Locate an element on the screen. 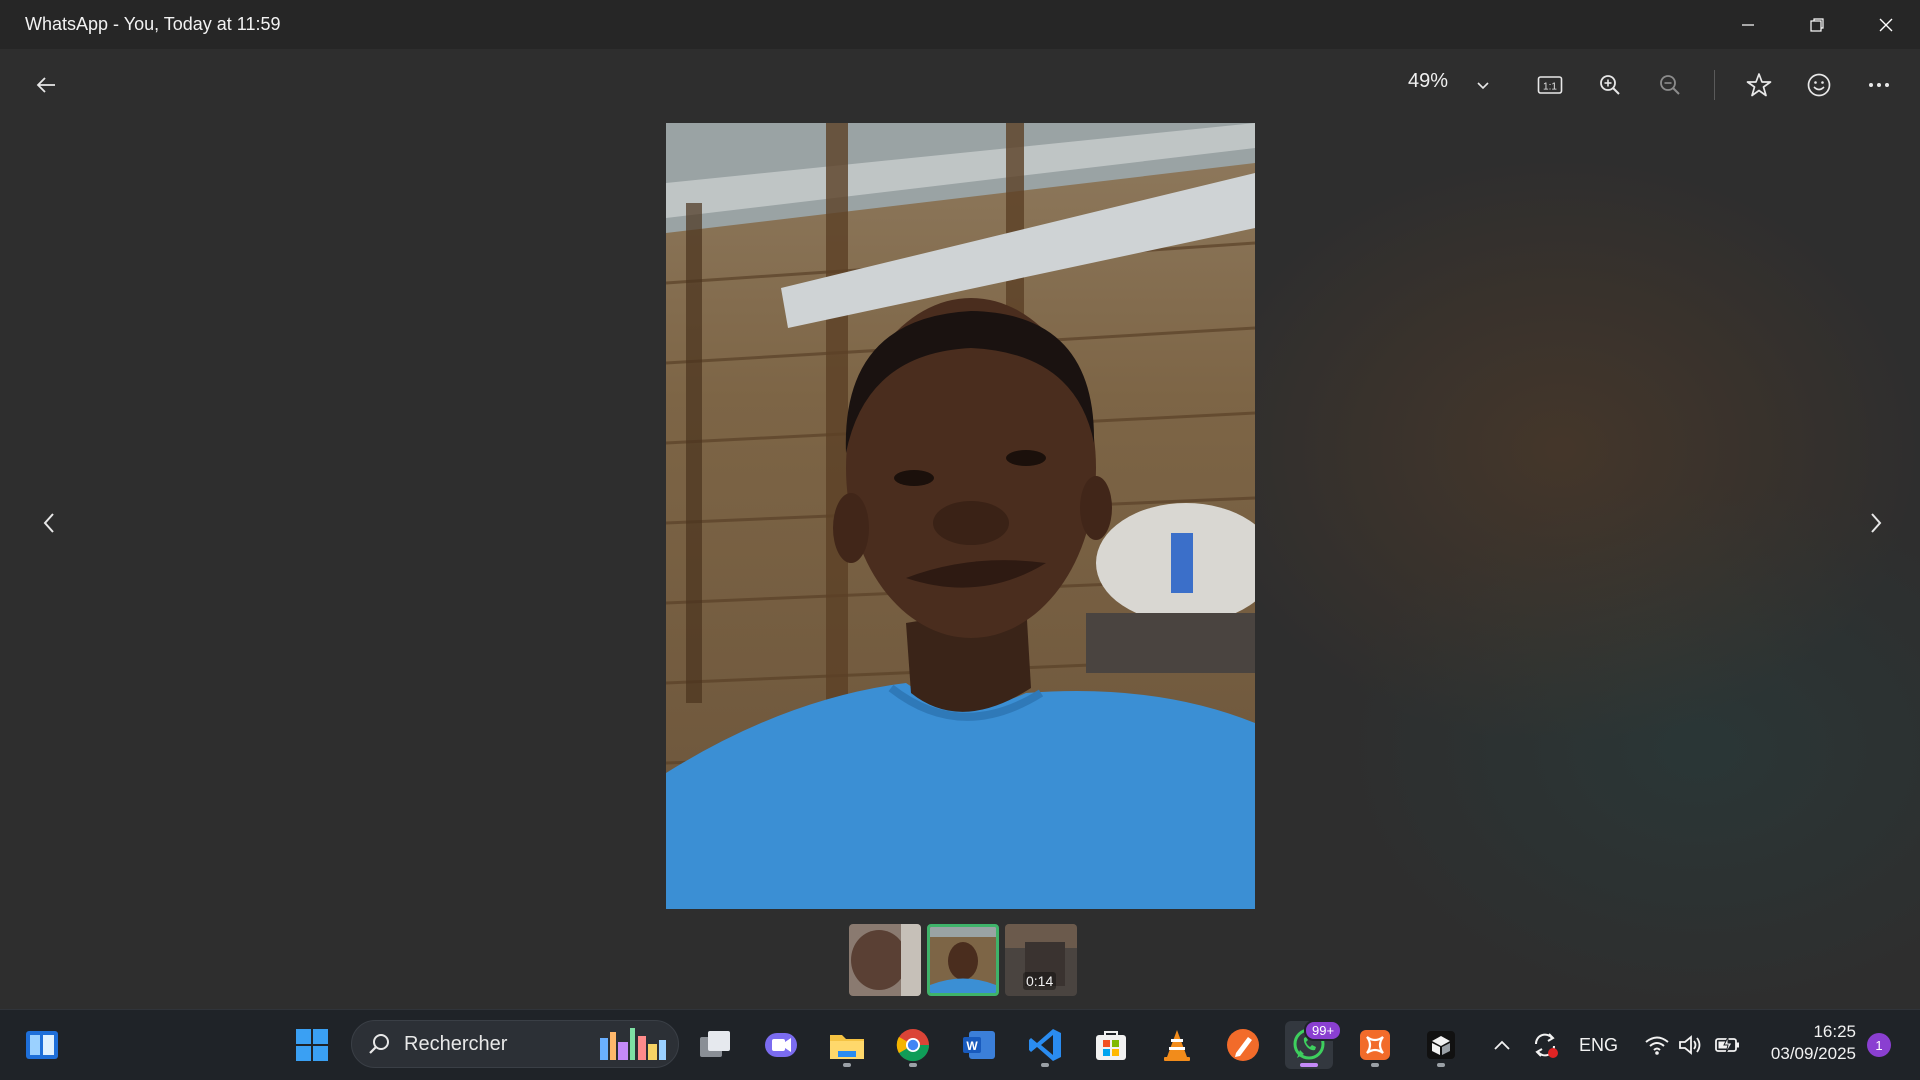 The width and height of the screenshot is (1920, 1080). next-button is located at coordinates (1876, 523).